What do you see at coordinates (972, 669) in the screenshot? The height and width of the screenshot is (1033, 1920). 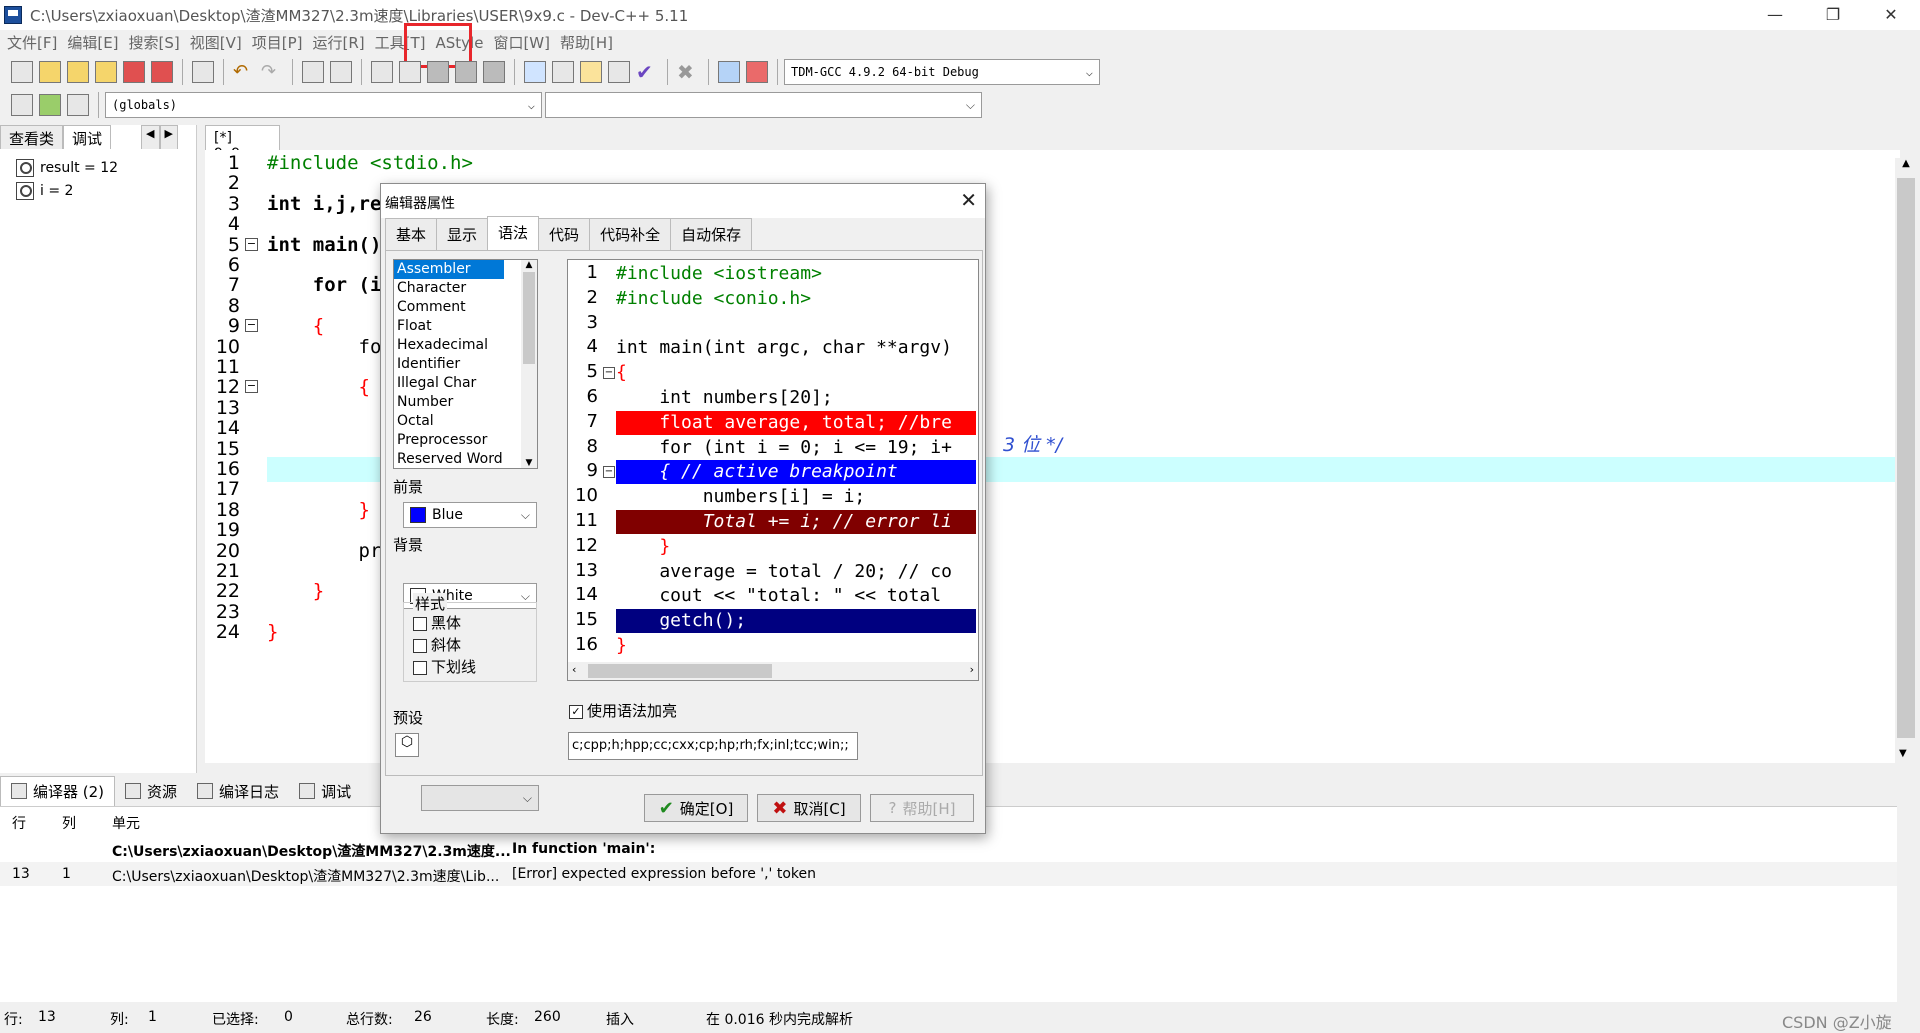 I see `scroll-right-icon: ›` at bounding box center [972, 669].